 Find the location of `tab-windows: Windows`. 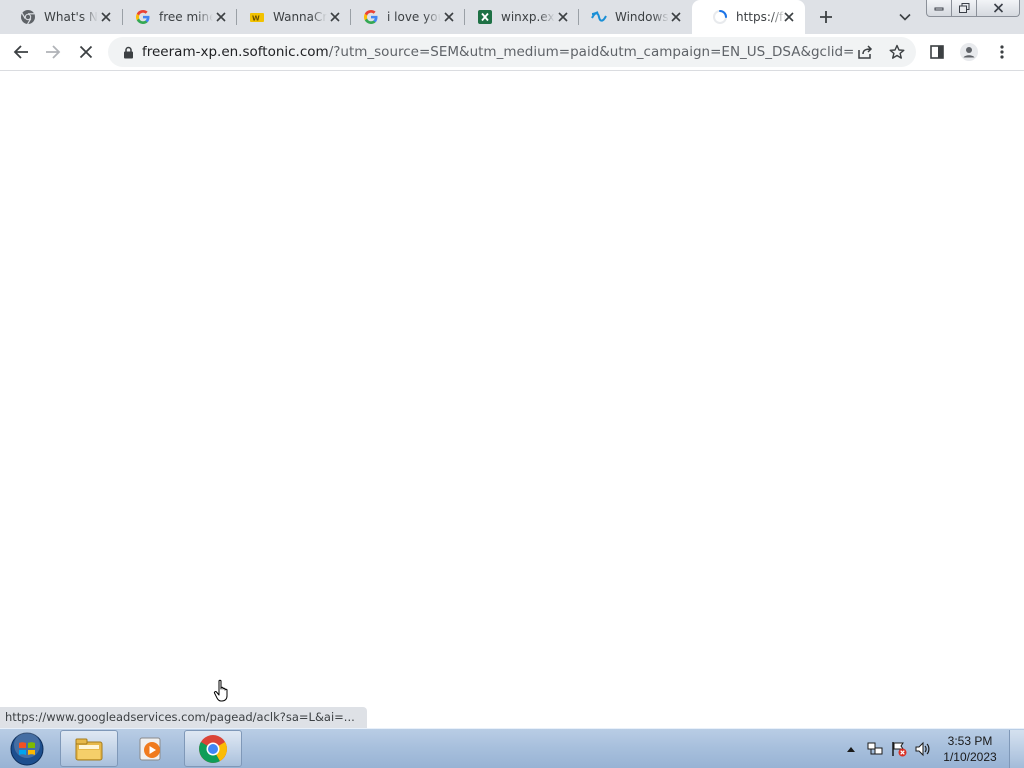

tab-windows: Windows is located at coordinates (631, 17).